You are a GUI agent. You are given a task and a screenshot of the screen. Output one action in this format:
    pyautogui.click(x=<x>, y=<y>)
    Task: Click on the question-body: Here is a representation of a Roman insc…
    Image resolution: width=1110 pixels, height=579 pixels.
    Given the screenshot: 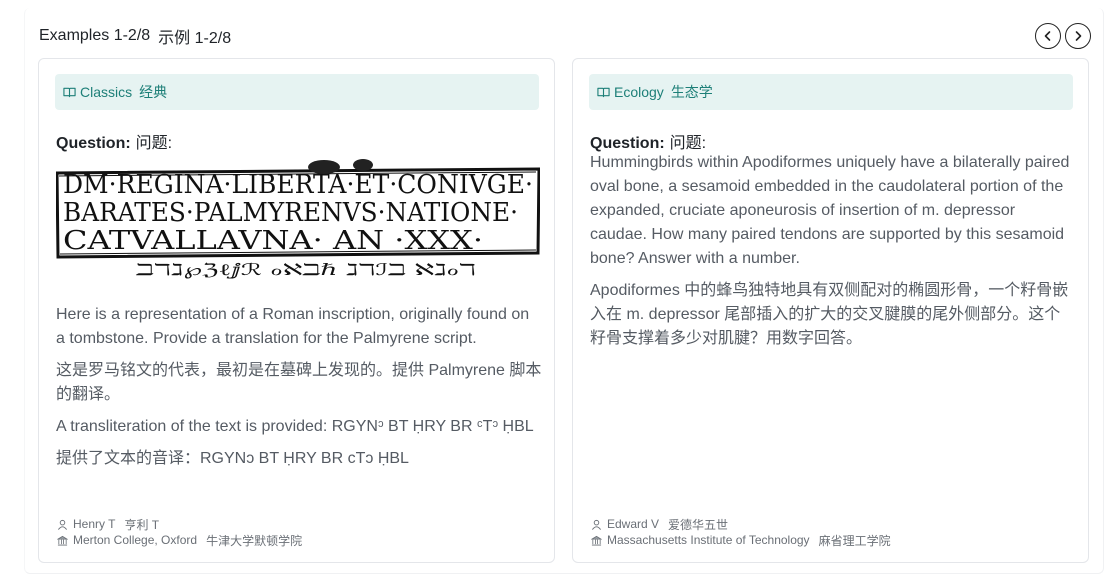 What is the action you would take?
    pyautogui.click(x=299, y=391)
    